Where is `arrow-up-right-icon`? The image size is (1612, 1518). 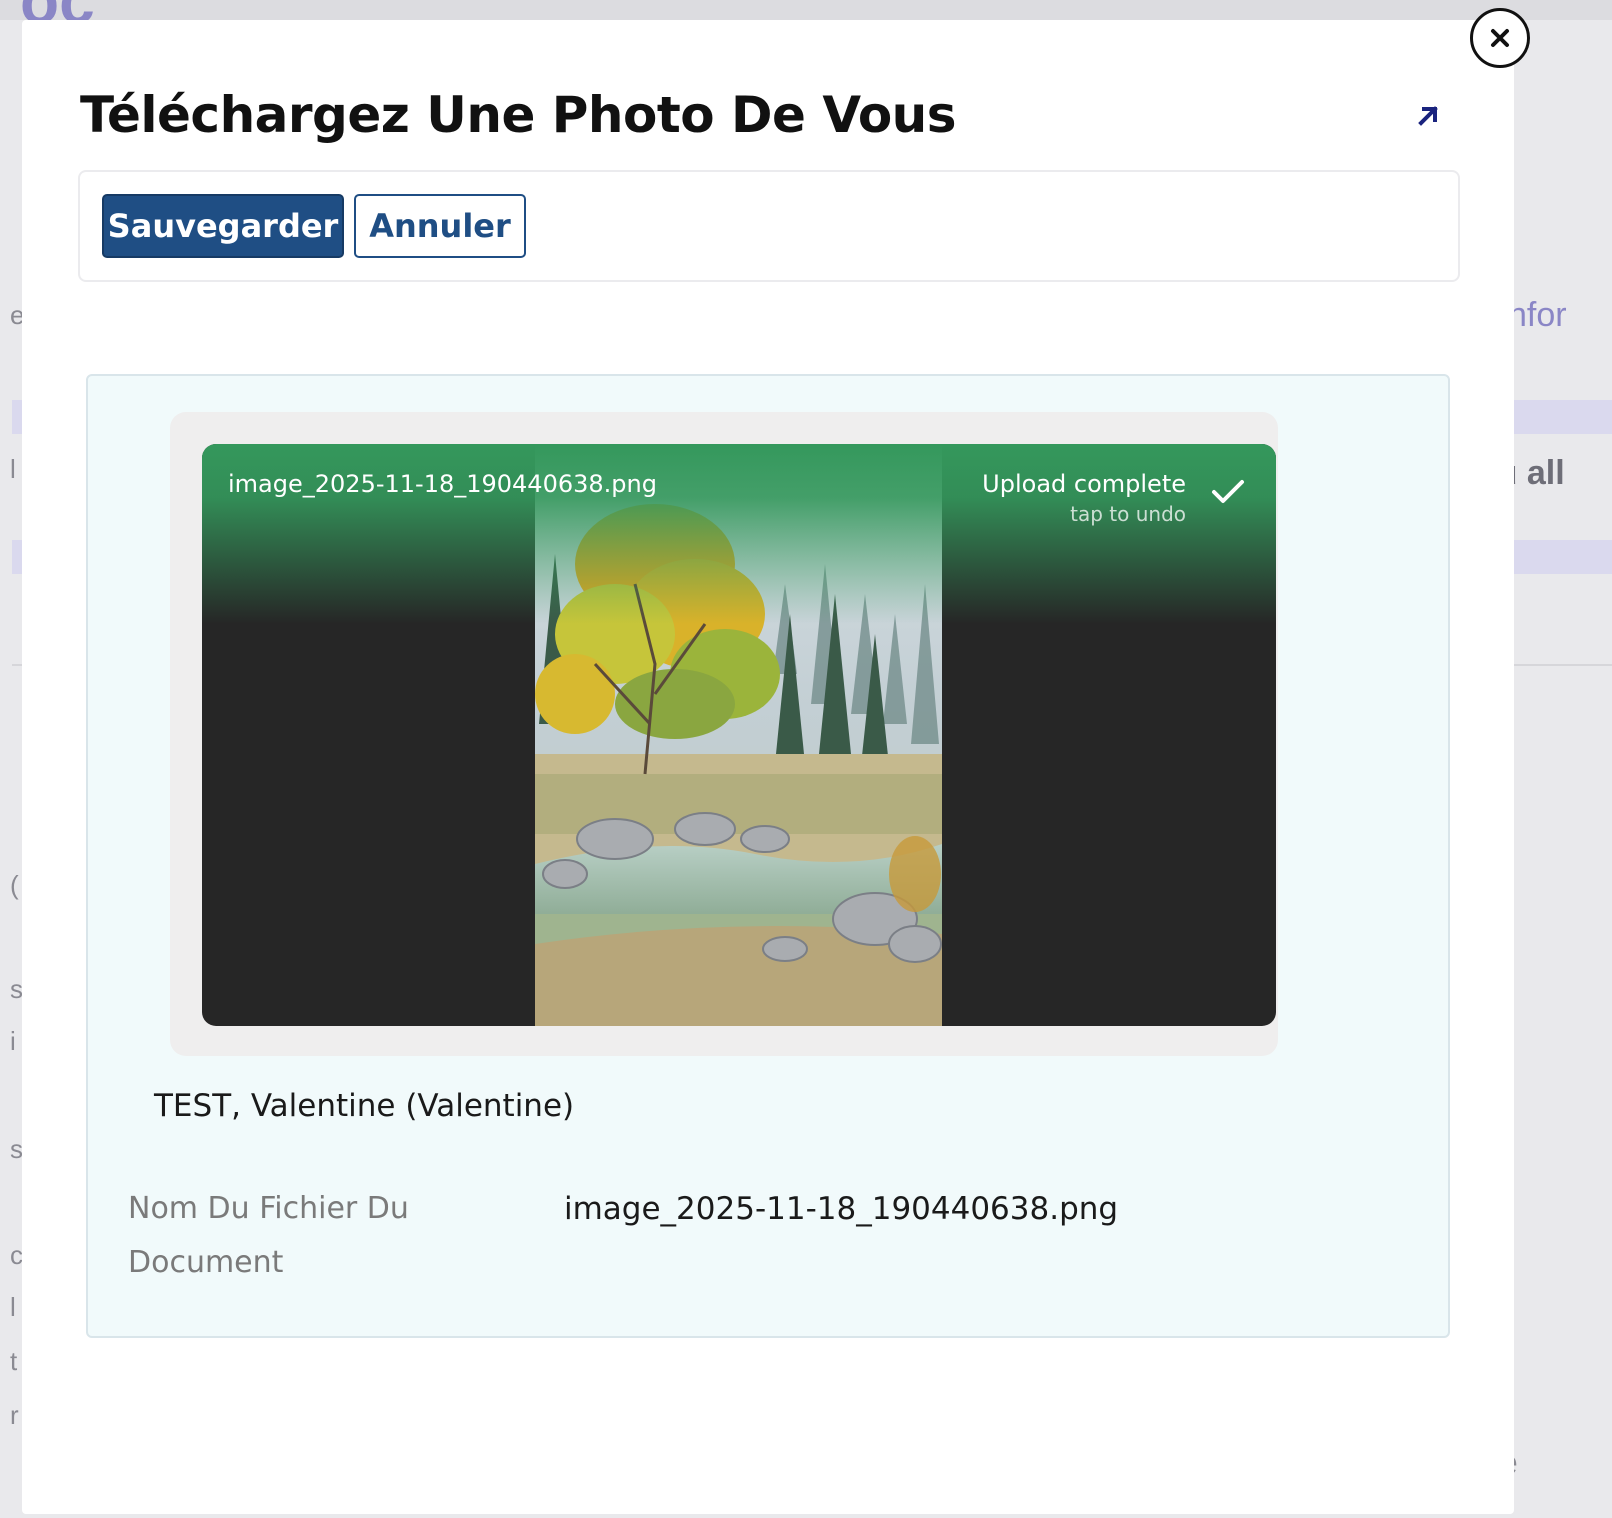
arrow-up-right-icon is located at coordinates (1428, 116).